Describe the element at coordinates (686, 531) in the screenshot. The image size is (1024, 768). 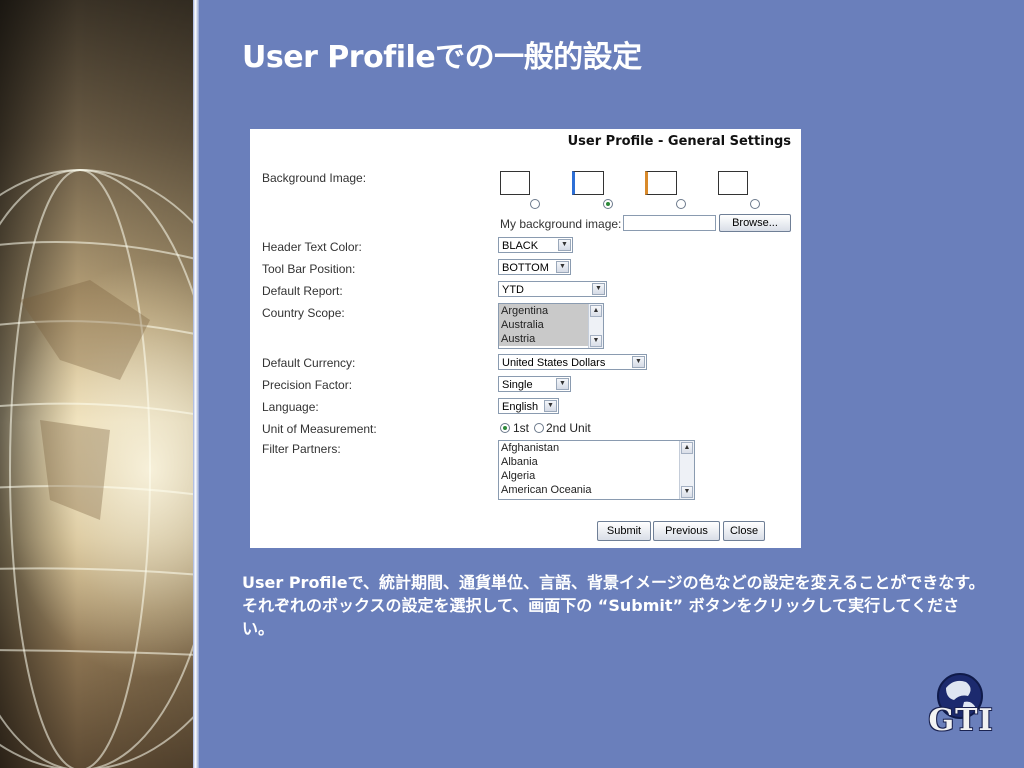
I see `previous-button: Previous` at that location.